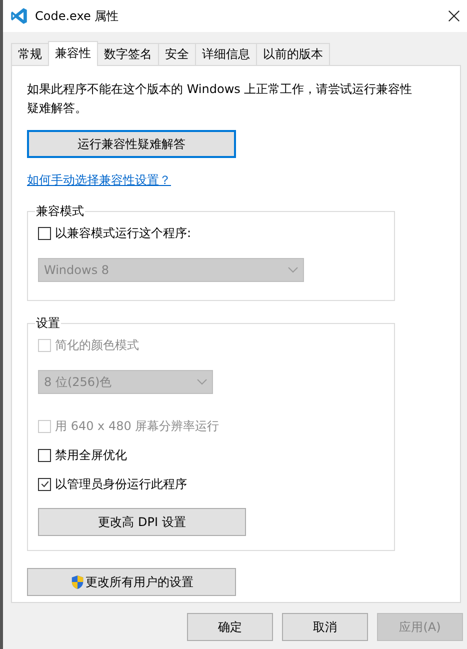 The width and height of the screenshot is (467, 649). I want to click on shield-icon, so click(77, 582).